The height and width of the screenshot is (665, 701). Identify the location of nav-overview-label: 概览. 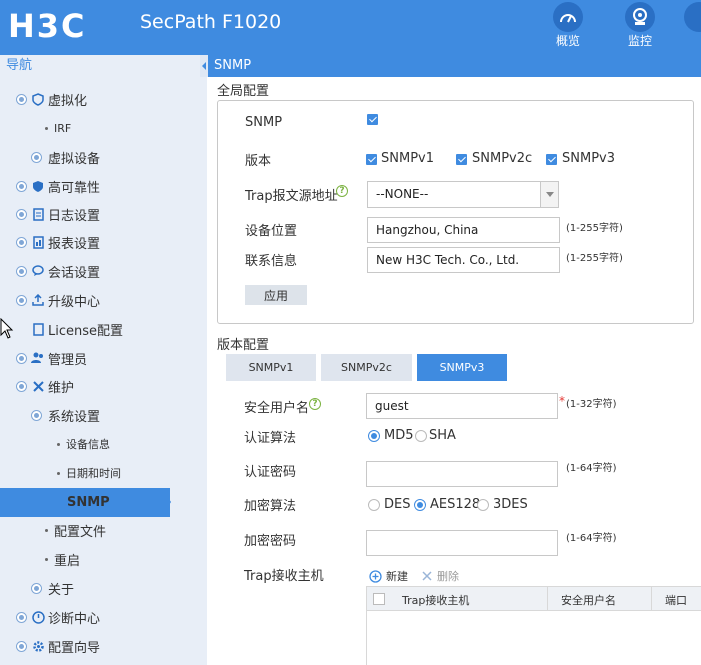
(567, 41).